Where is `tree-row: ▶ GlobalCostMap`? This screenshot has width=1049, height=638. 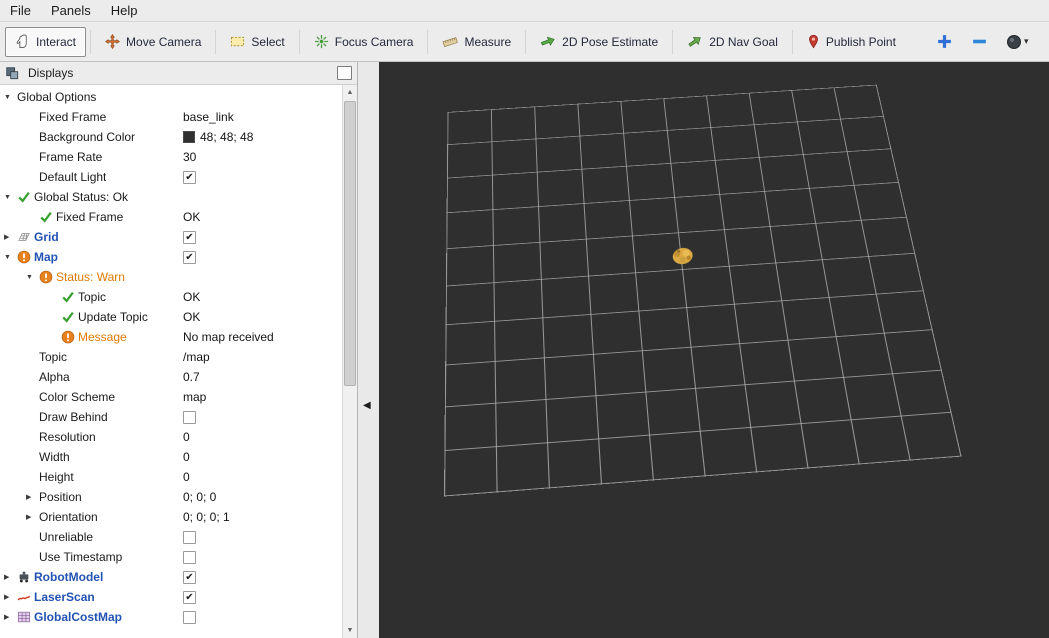 tree-row: ▶ GlobalCostMap is located at coordinates (171, 617).